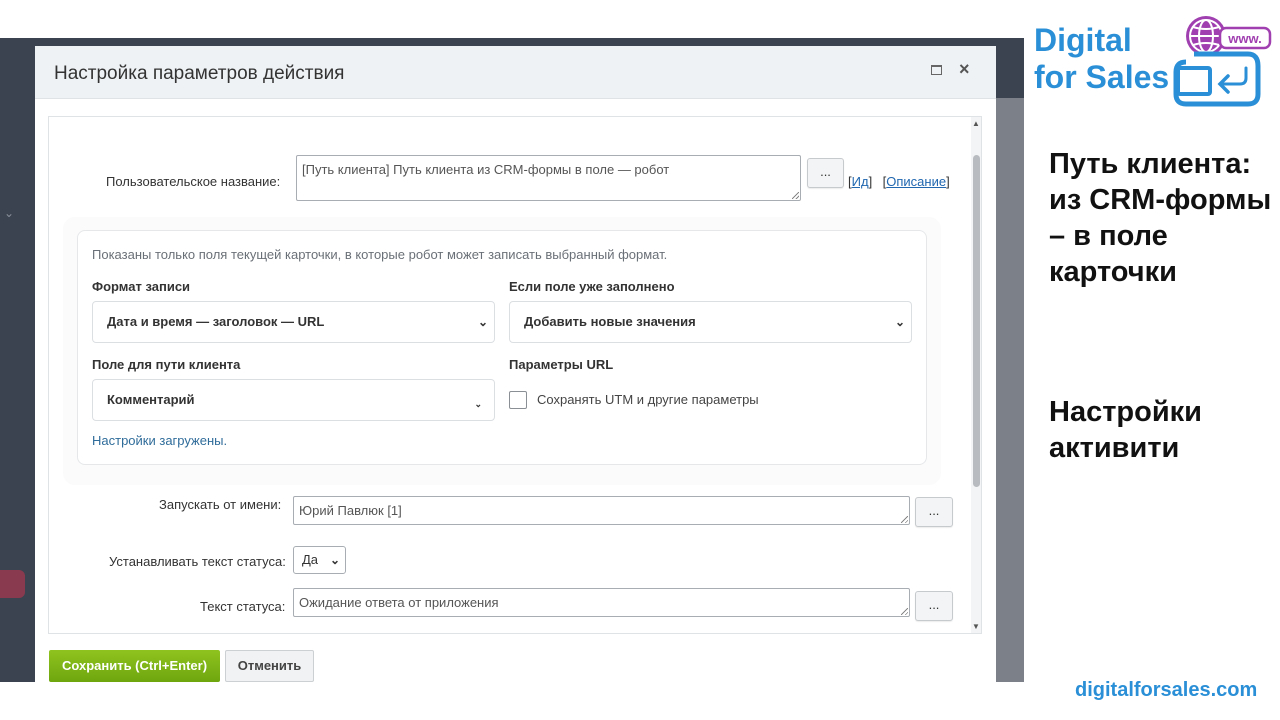 This screenshot has height=720, width=1280. I want to click on client-path-field-value: Комментарий, so click(151, 399).